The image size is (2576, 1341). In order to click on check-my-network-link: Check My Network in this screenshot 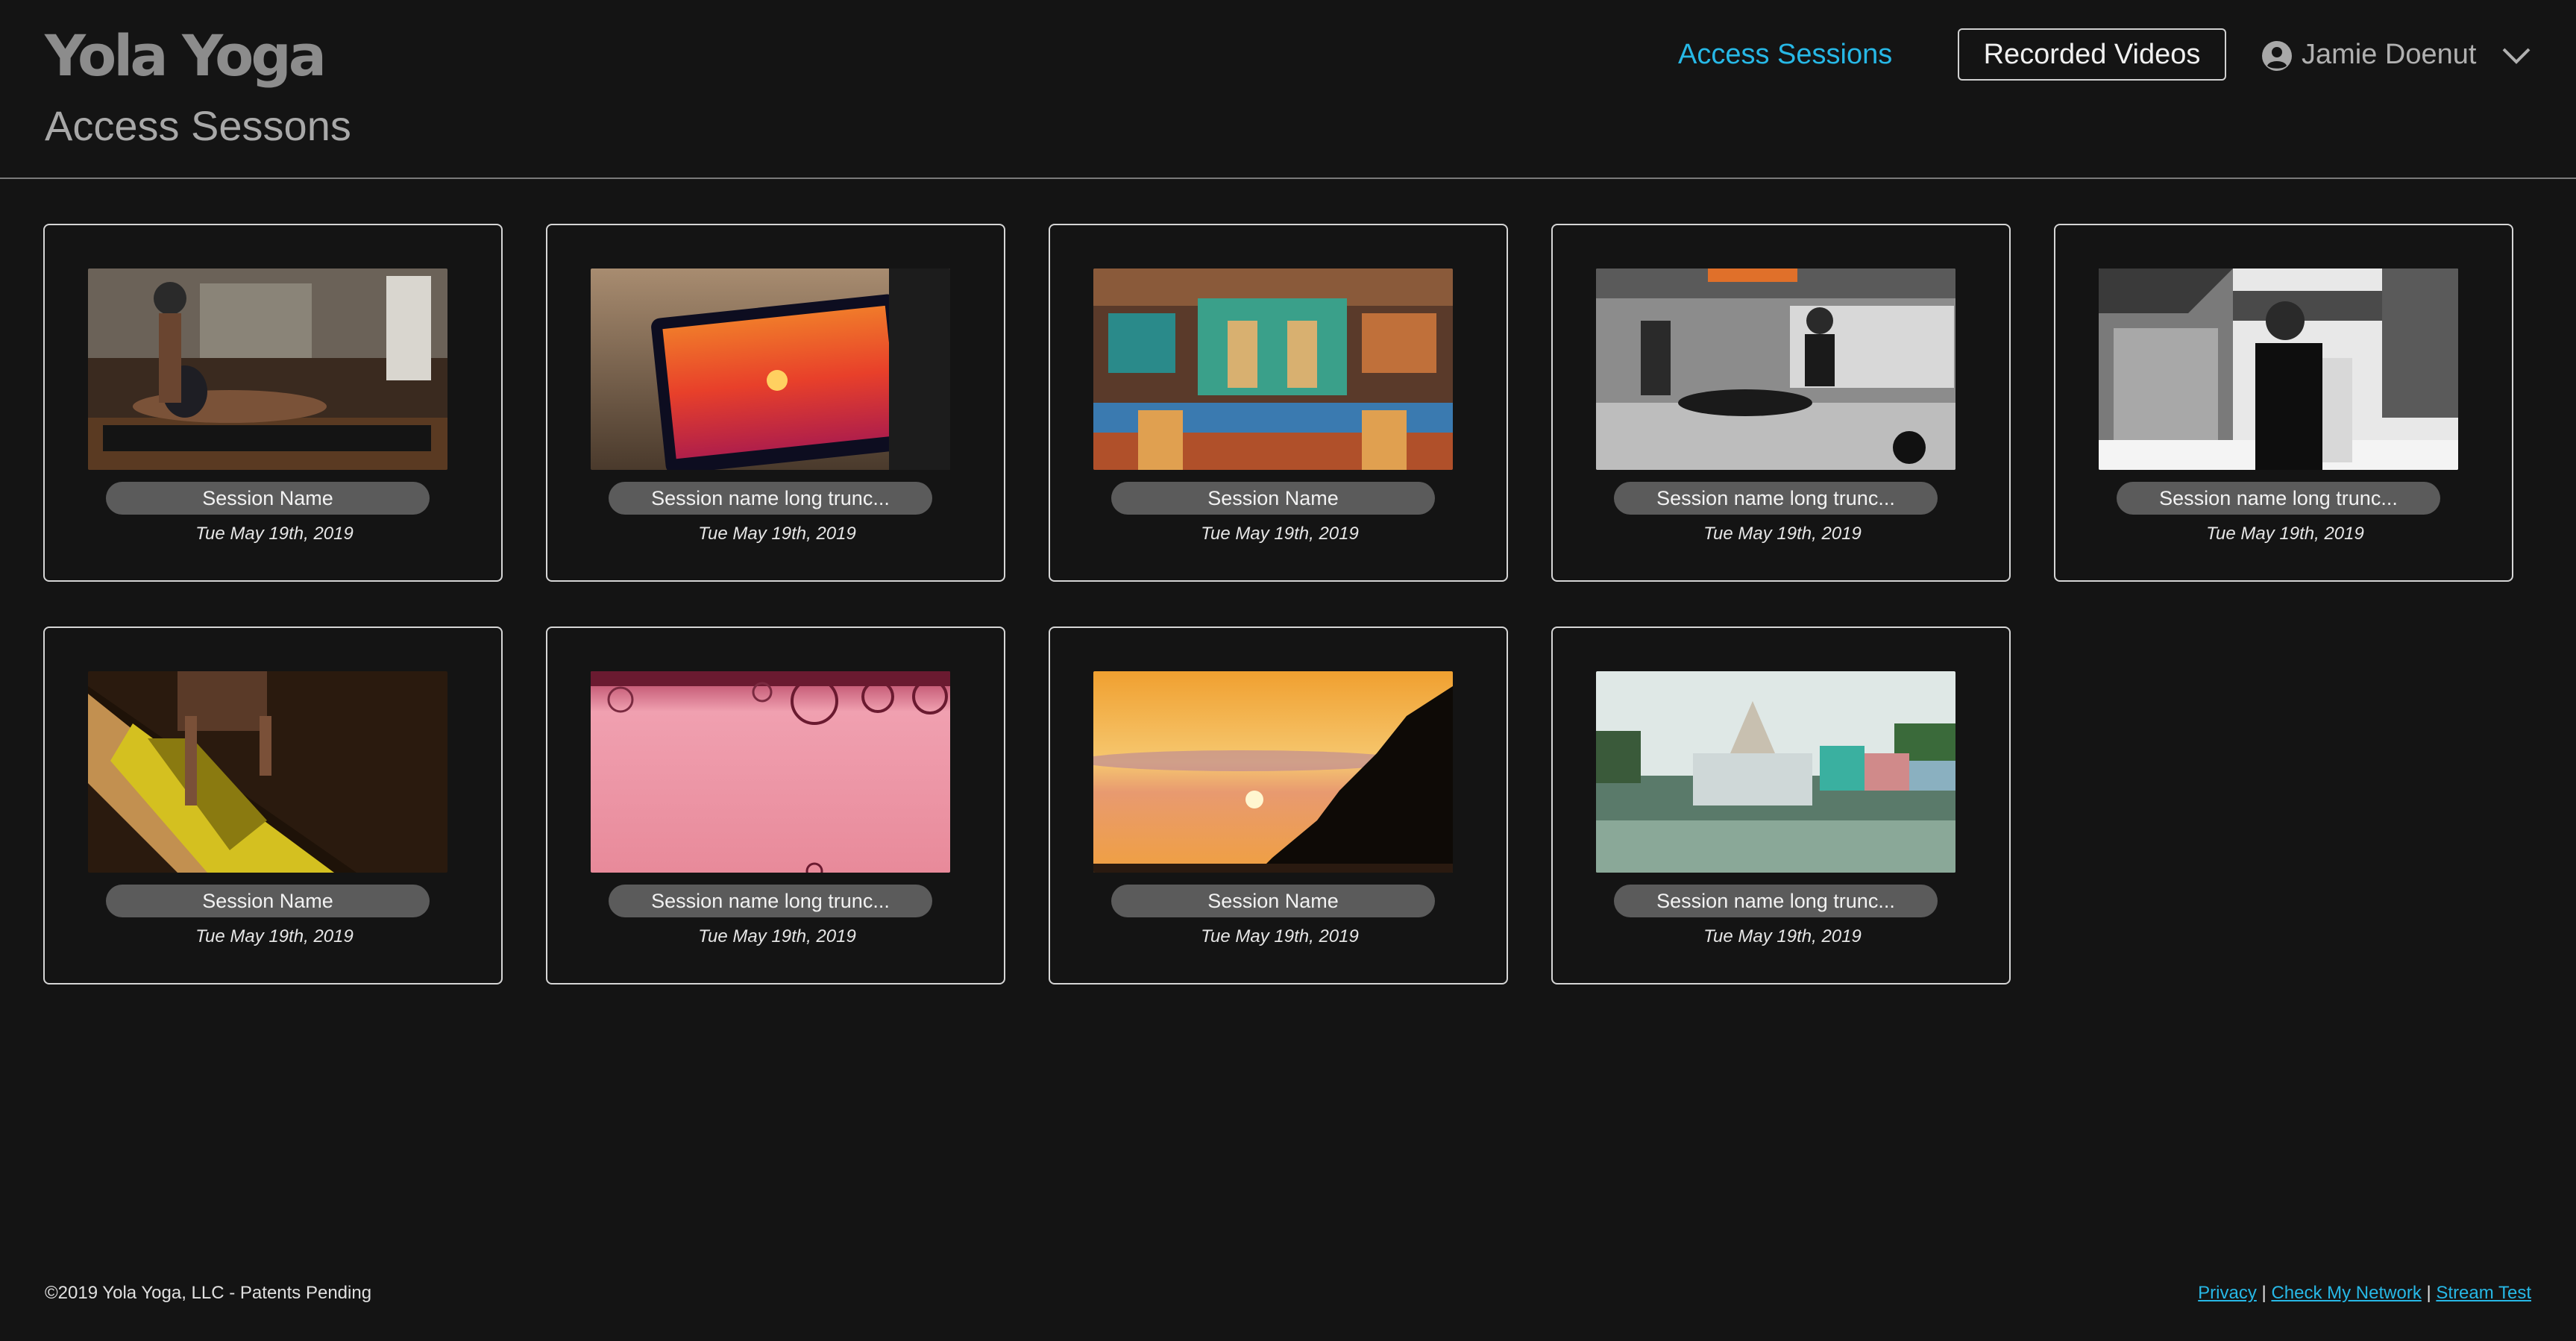, I will do `click(2346, 1293)`.